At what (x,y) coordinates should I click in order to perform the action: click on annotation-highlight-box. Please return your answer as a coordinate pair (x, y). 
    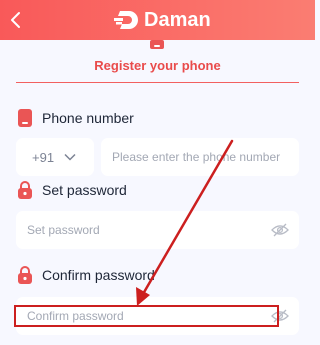
    Looking at the image, I should click on (146, 316).